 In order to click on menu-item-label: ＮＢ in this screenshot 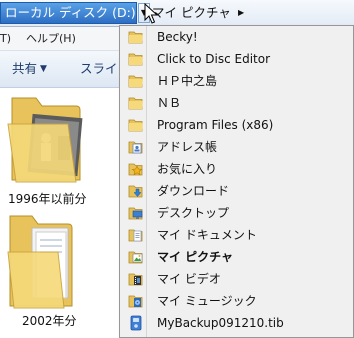, I will do `click(169, 103)`.